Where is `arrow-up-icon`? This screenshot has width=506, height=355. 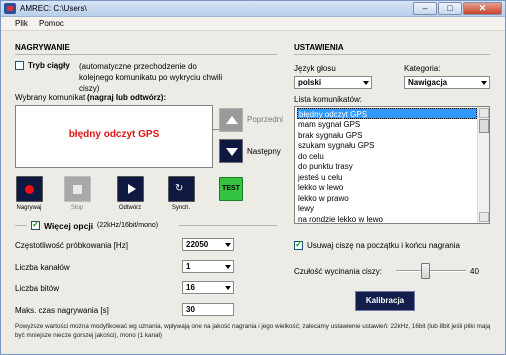
arrow-up-icon is located at coordinates (232, 120).